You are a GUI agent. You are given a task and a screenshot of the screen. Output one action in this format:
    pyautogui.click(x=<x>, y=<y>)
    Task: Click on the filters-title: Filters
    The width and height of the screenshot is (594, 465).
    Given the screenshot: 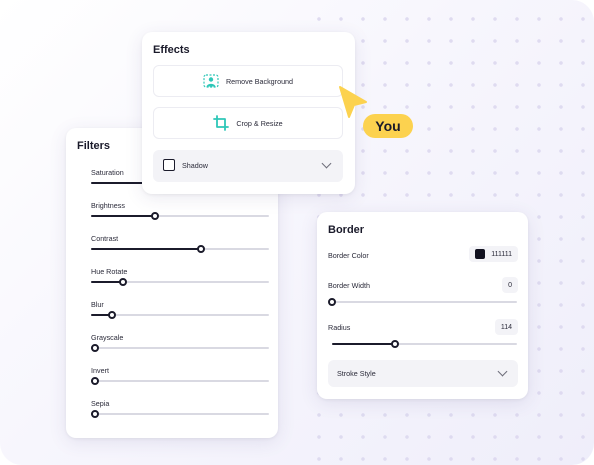 What is the action you would take?
    pyautogui.click(x=94, y=146)
    